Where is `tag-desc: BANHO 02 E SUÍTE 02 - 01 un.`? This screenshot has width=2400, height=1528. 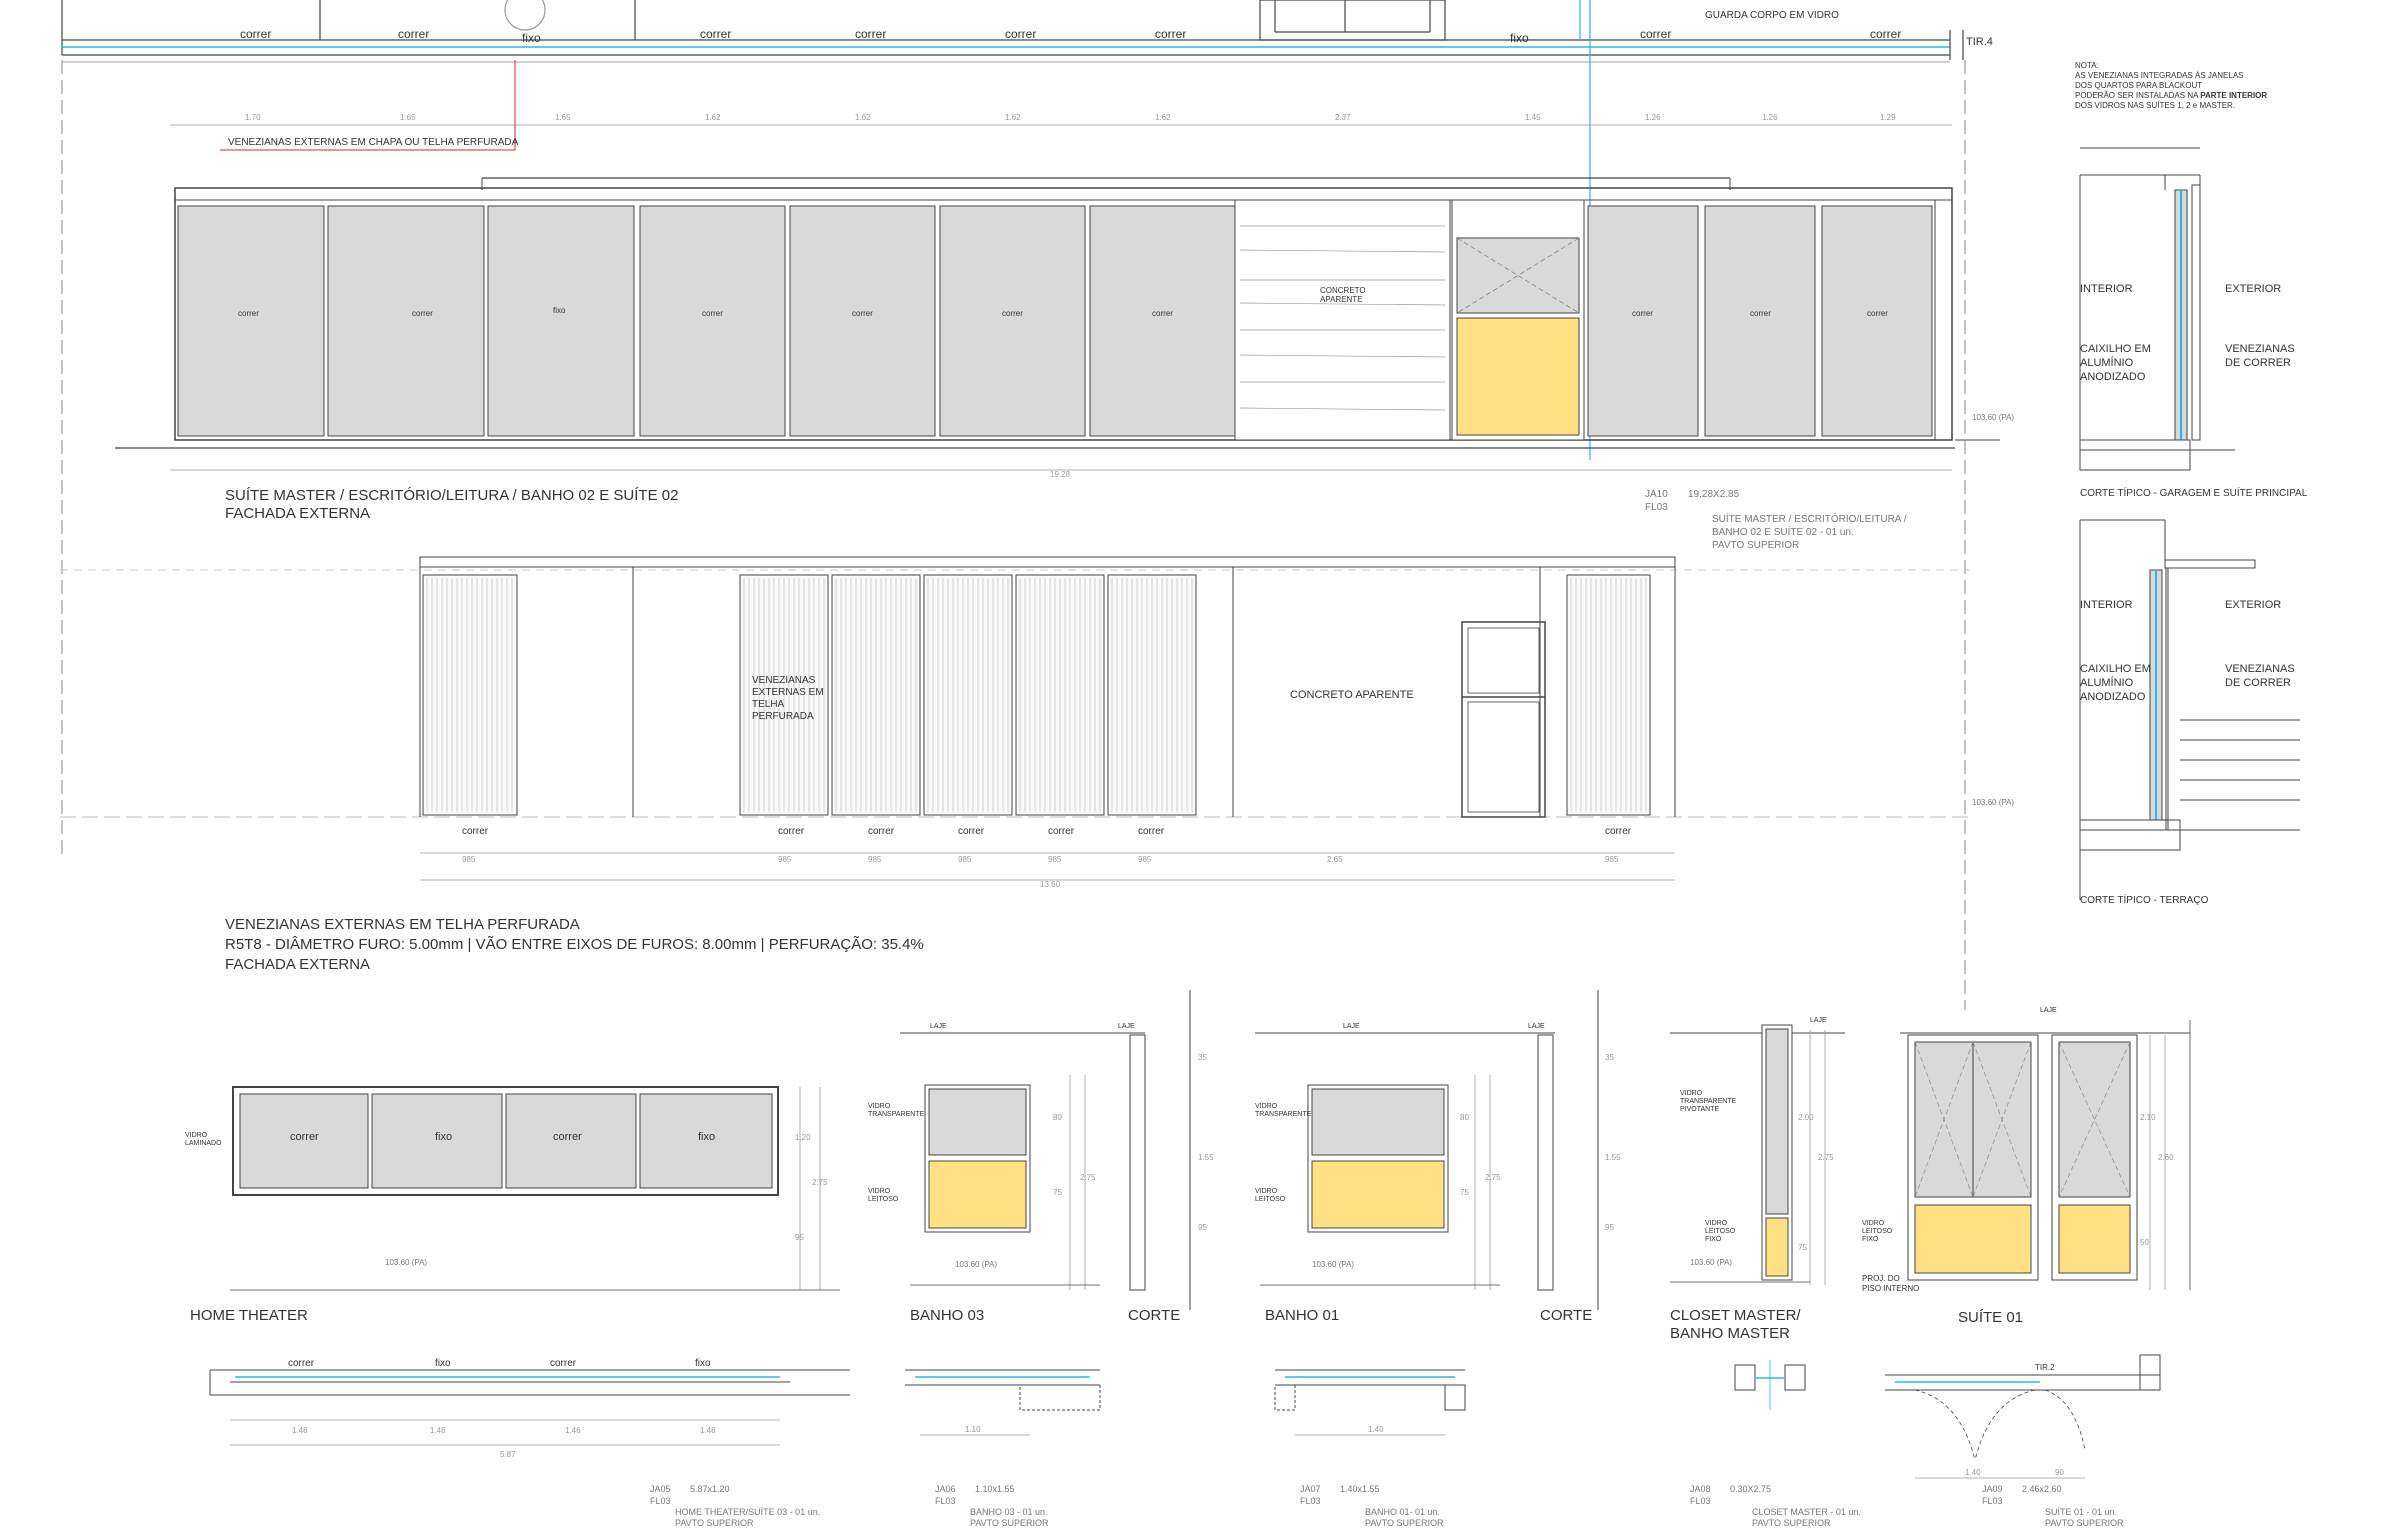
tag-desc: BANHO 02 E SUÍTE 02 - 01 un. is located at coordinates (1783, 531).